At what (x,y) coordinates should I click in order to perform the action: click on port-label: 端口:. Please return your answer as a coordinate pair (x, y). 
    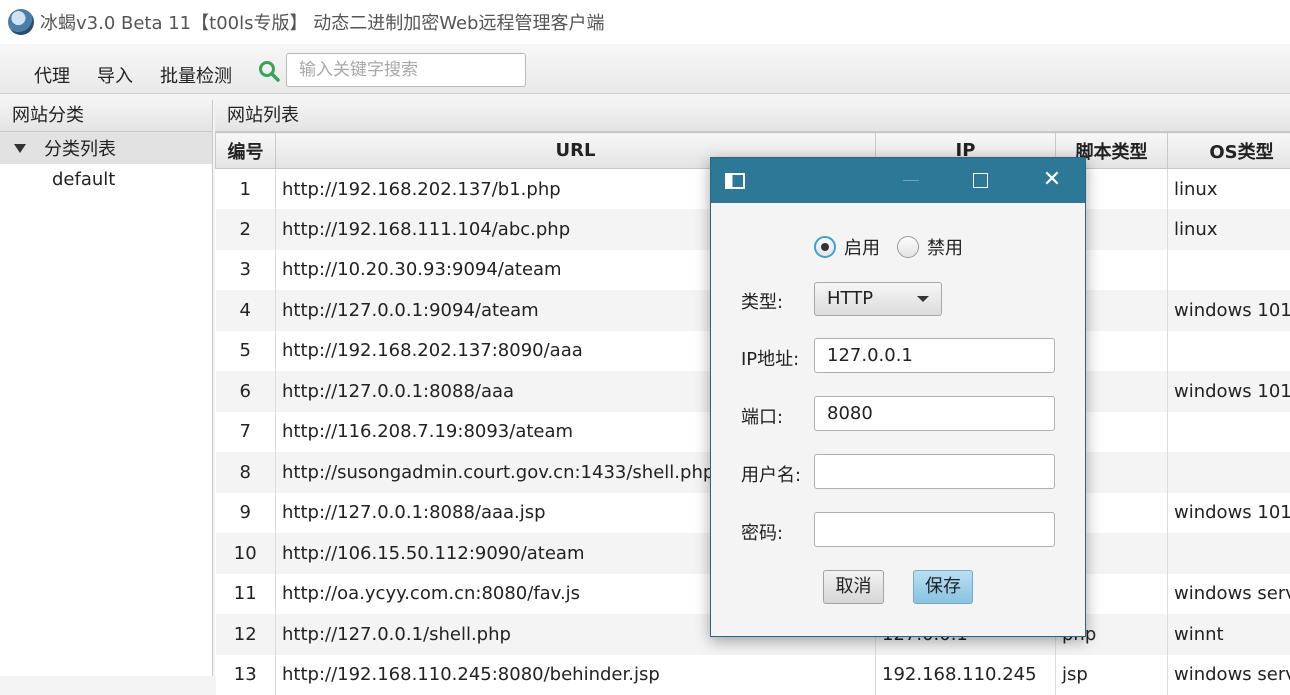
    Looking at the image, I should click on (762, 416).